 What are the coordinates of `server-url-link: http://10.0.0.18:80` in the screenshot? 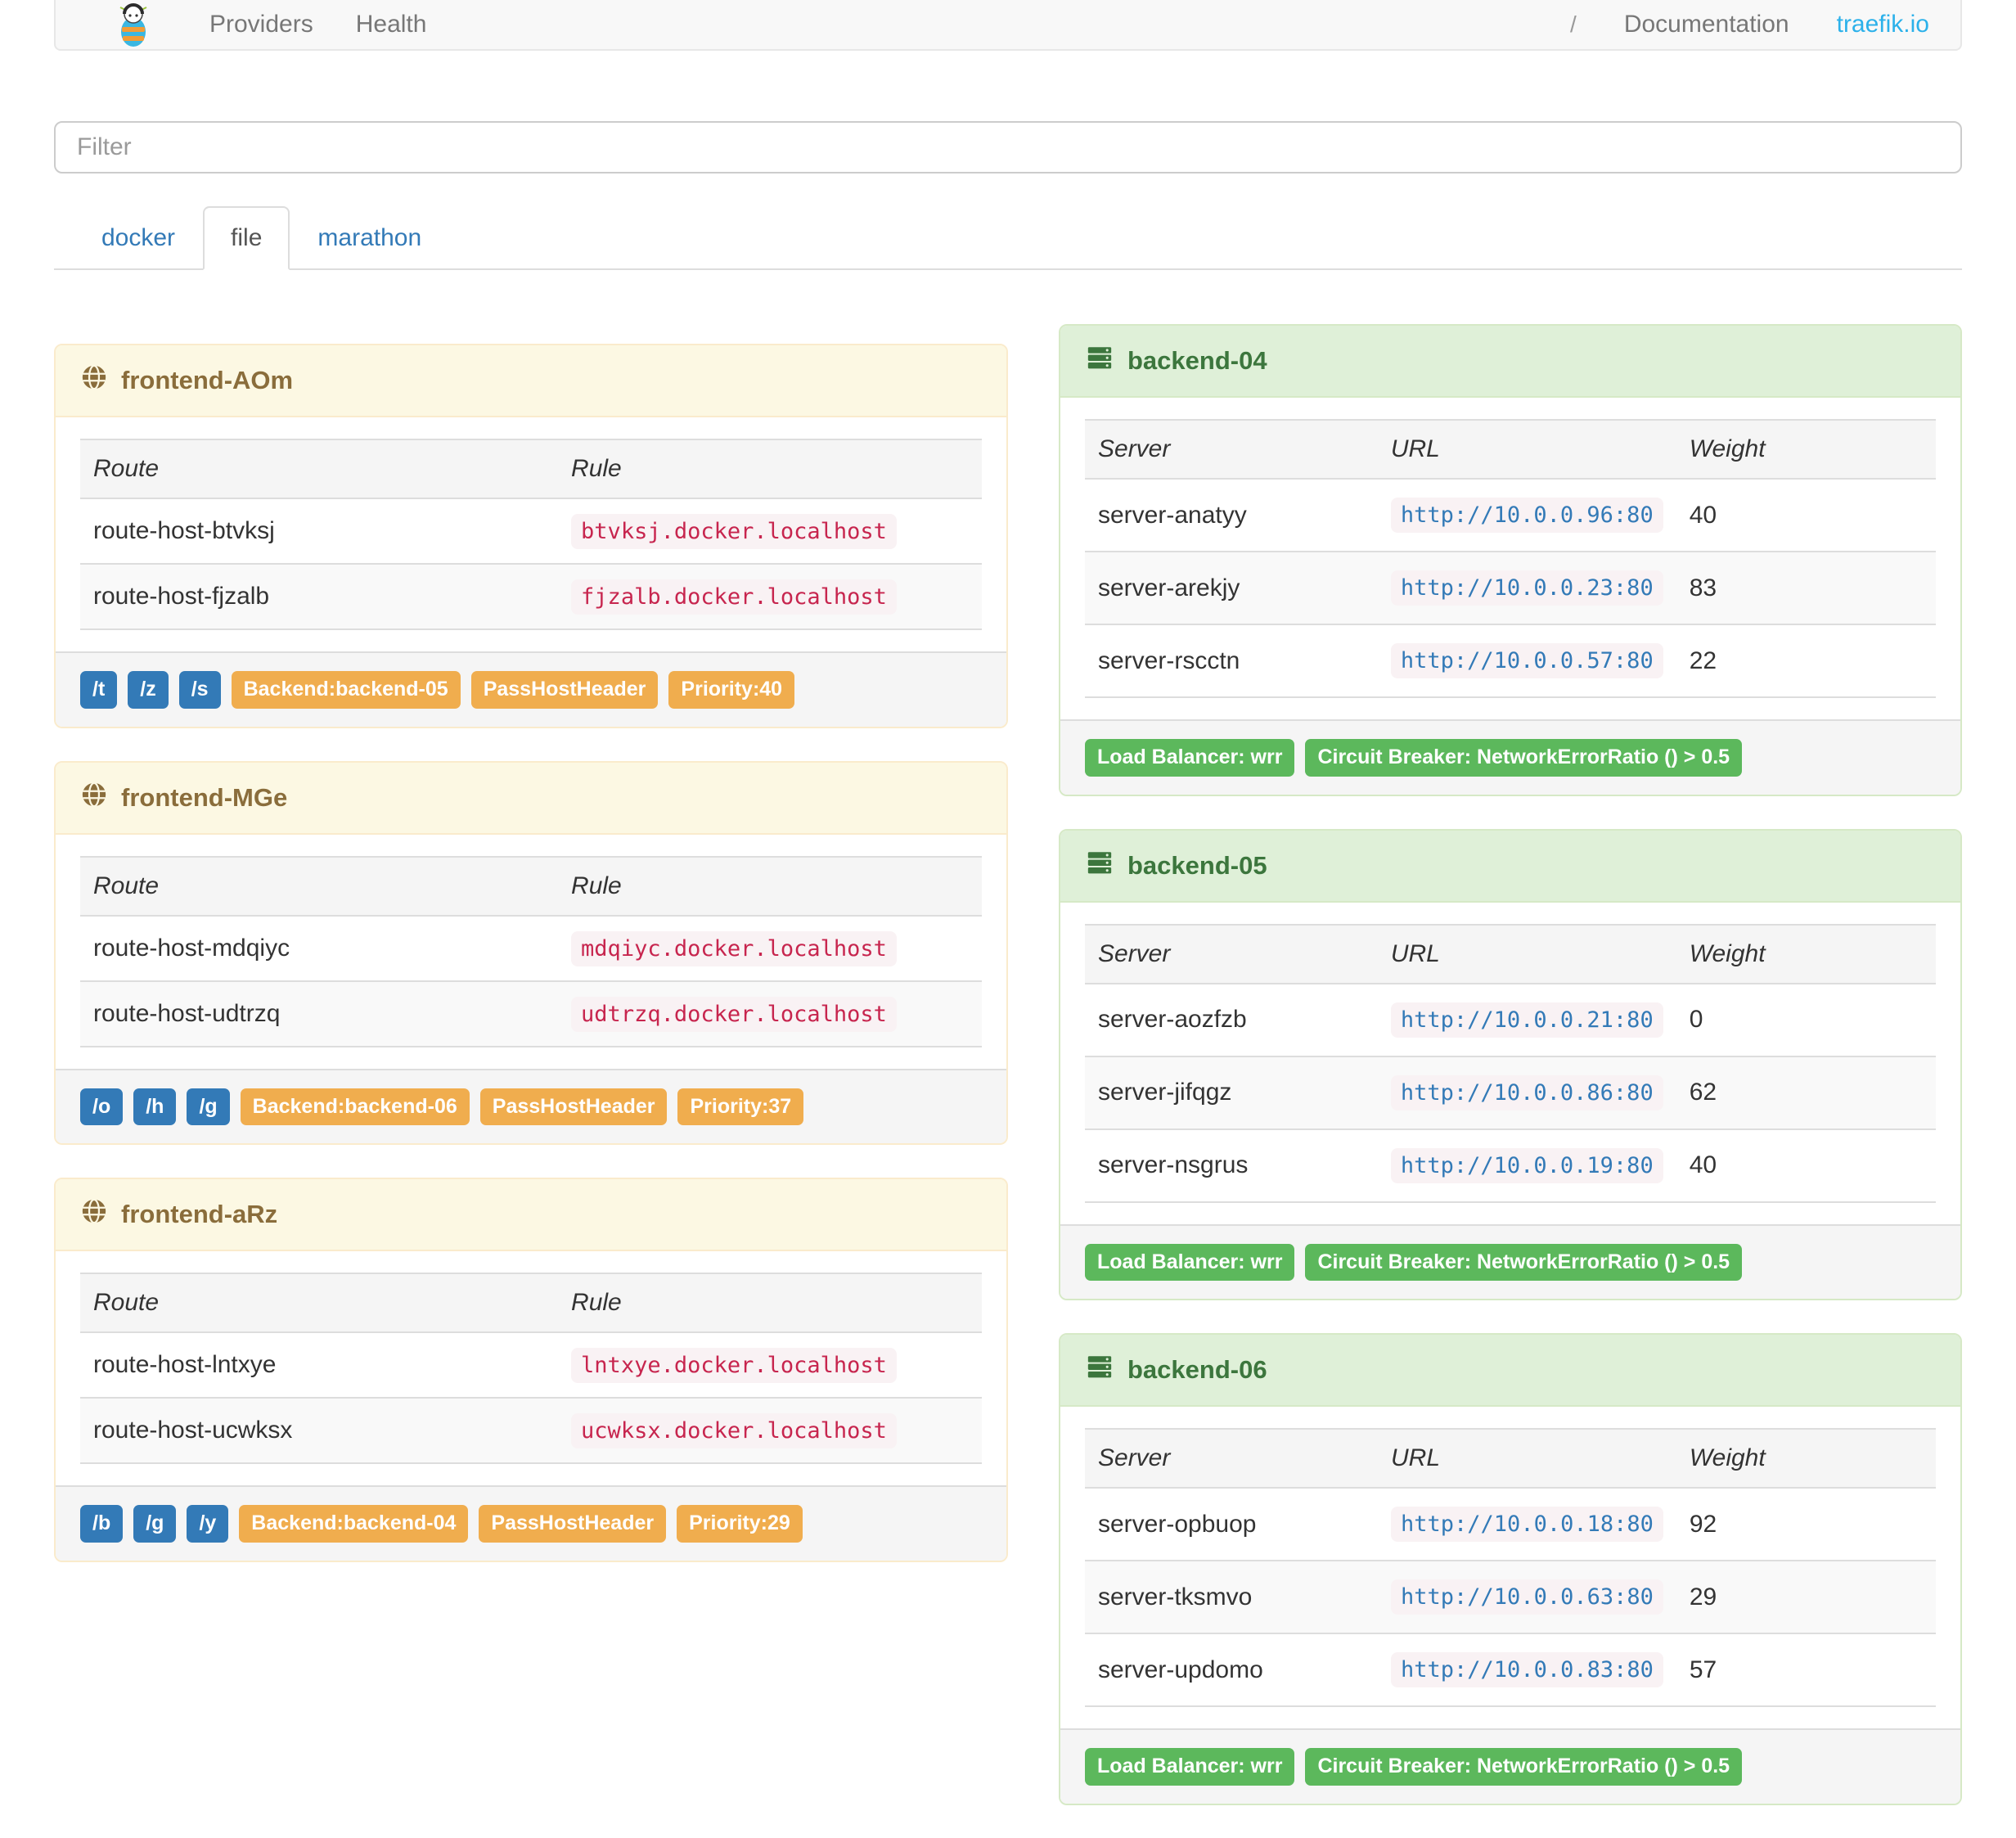 It's located at (1527, 1524).